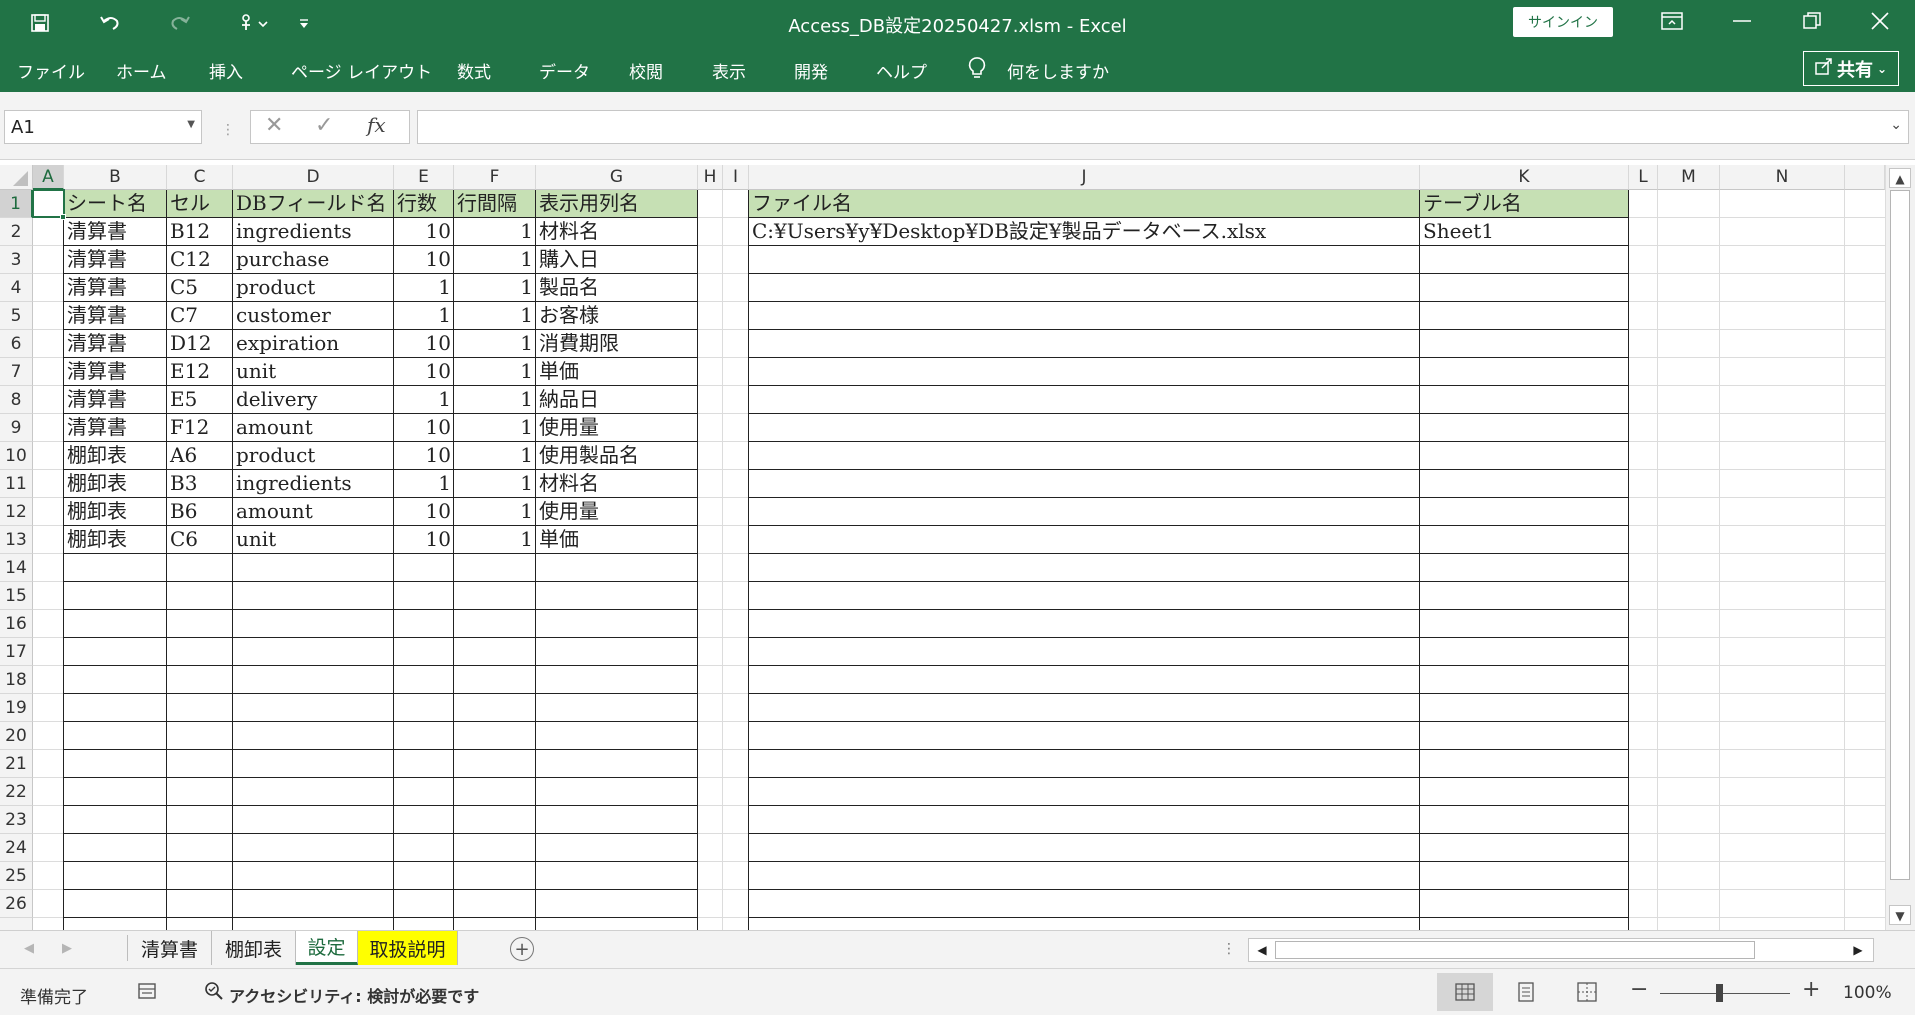 This screenshot has height=1015, width=1915. What do you see at coordinates (16, 736) in the screenshot?
I see `row-header: 20` at bounding box center [16, 736].